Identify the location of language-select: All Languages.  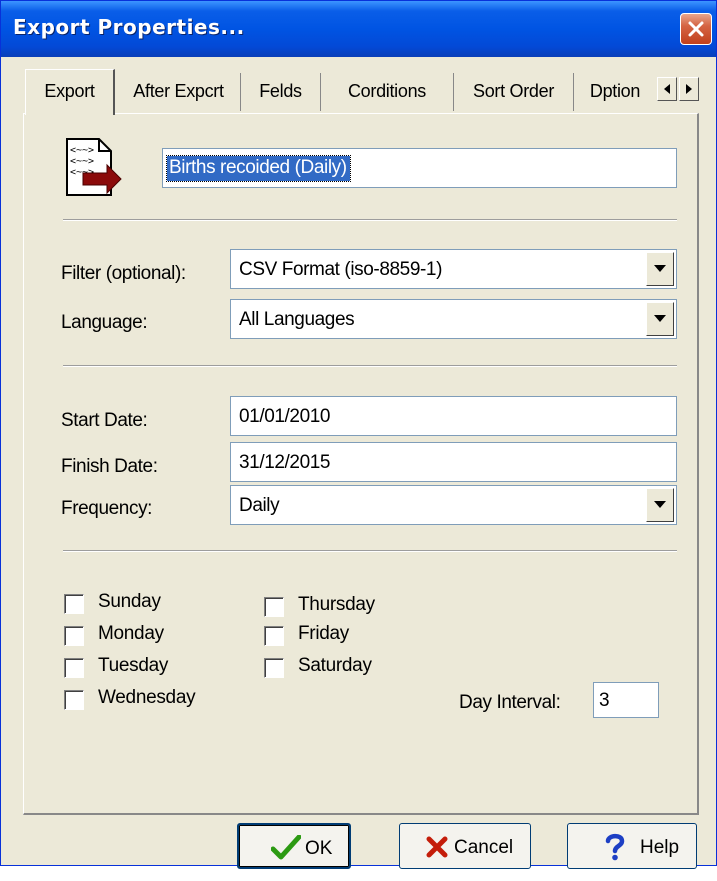
(453, 319).